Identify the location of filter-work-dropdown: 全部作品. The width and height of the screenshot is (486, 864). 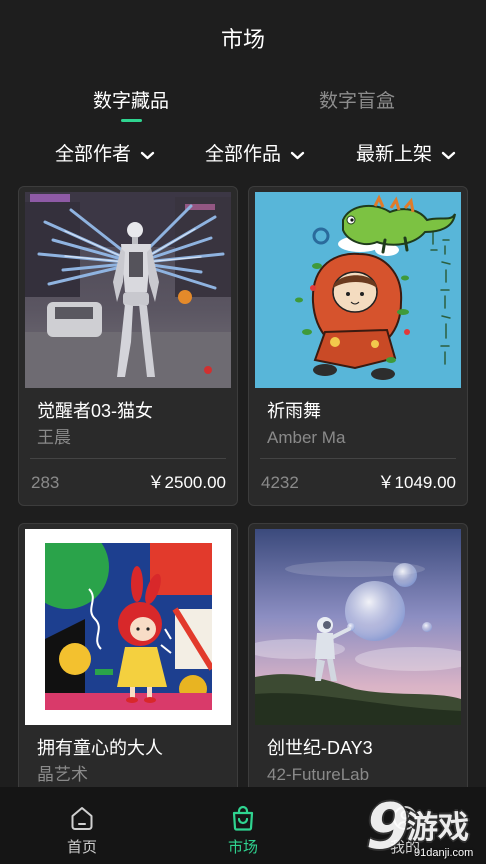
(255, 155).